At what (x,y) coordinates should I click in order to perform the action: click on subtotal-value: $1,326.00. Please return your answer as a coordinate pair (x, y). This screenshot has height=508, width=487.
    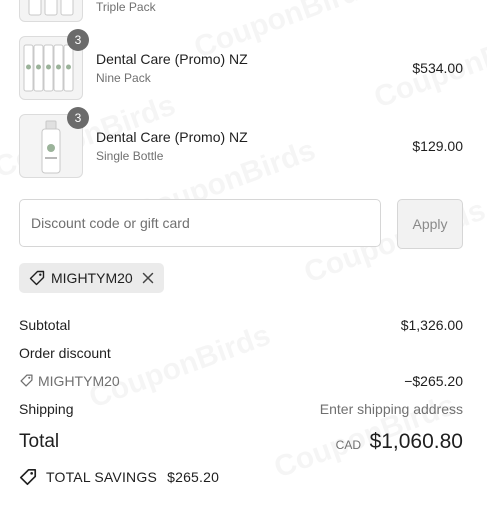
    Looking at the image, I should click on (431, 325).